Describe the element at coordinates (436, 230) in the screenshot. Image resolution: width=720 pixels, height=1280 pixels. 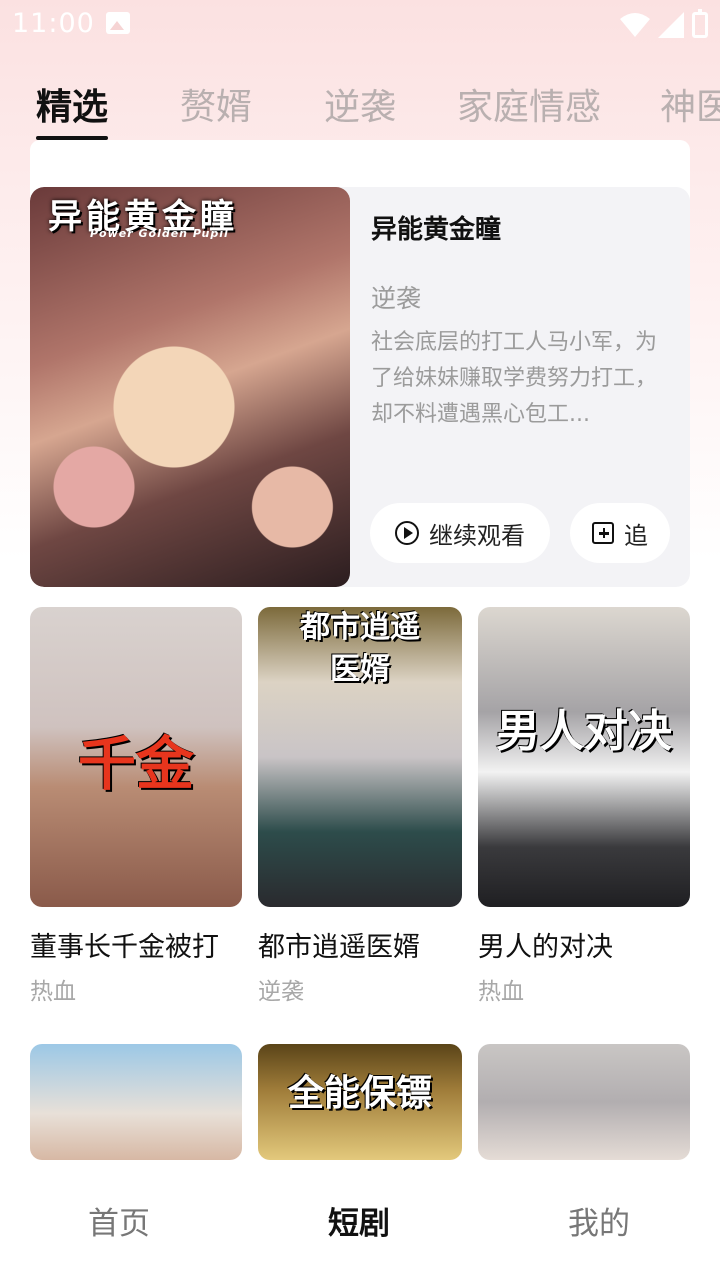
I see `featured-title: 异能黄金瞳` at that location.